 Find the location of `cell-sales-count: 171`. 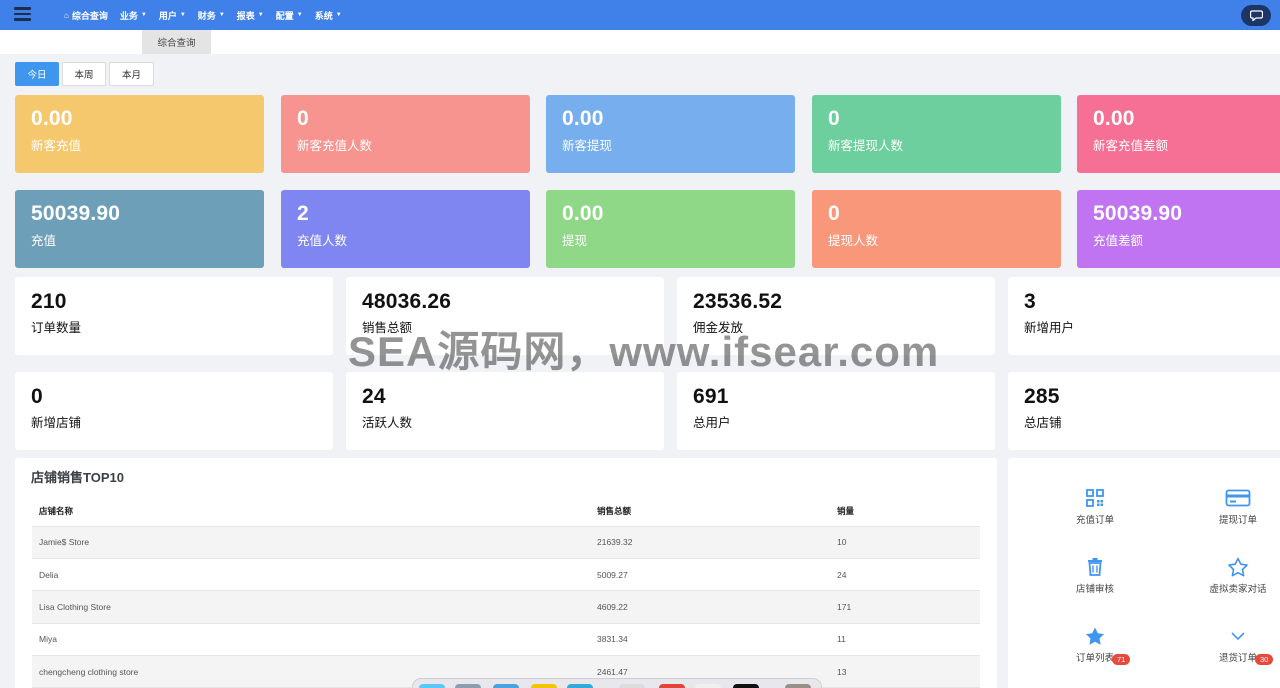

cell-sales-count: 171 is located at coordinates (905, 607).